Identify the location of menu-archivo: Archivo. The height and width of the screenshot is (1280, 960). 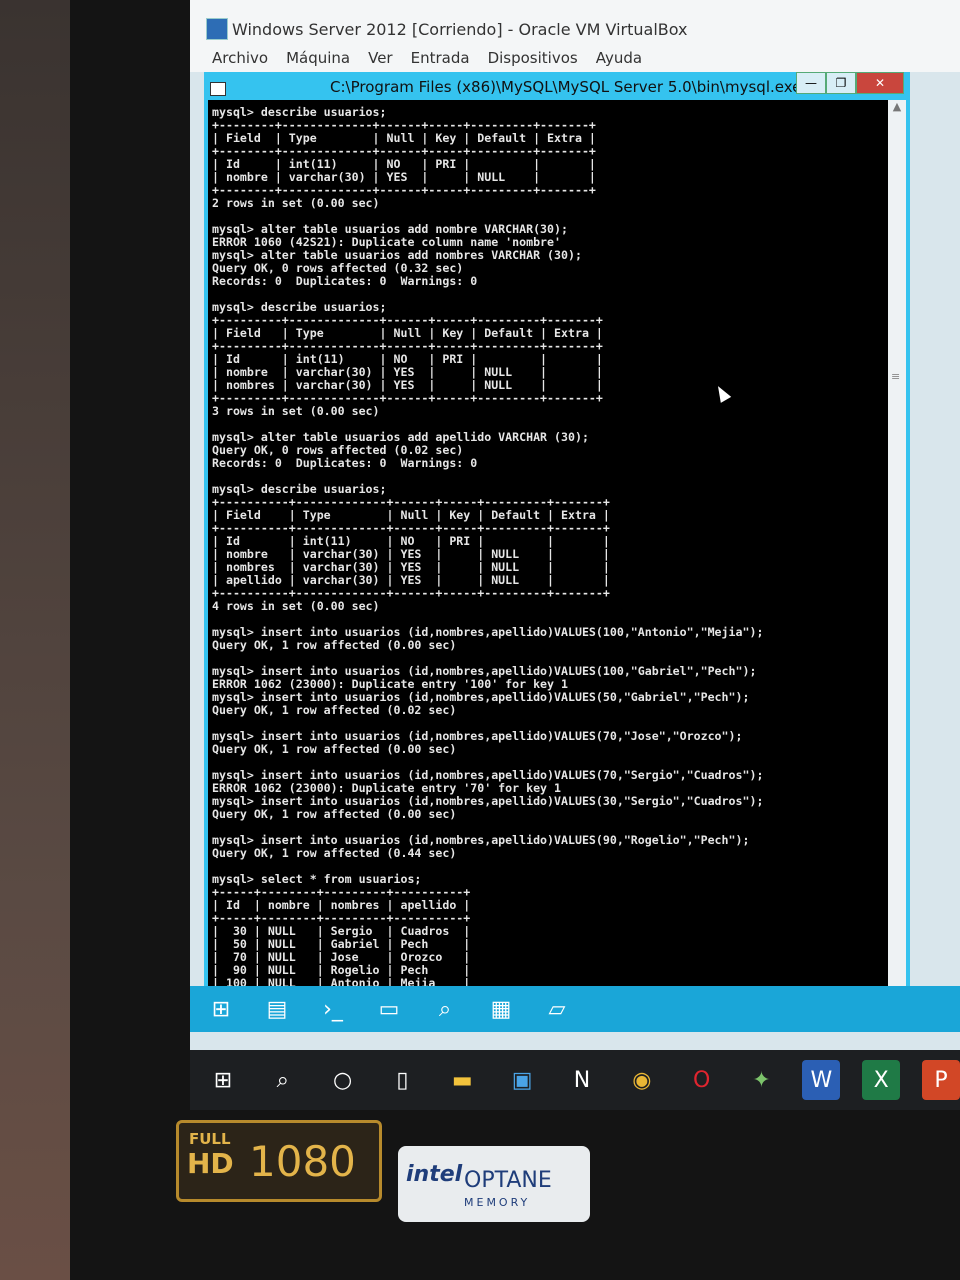
(240, 58).